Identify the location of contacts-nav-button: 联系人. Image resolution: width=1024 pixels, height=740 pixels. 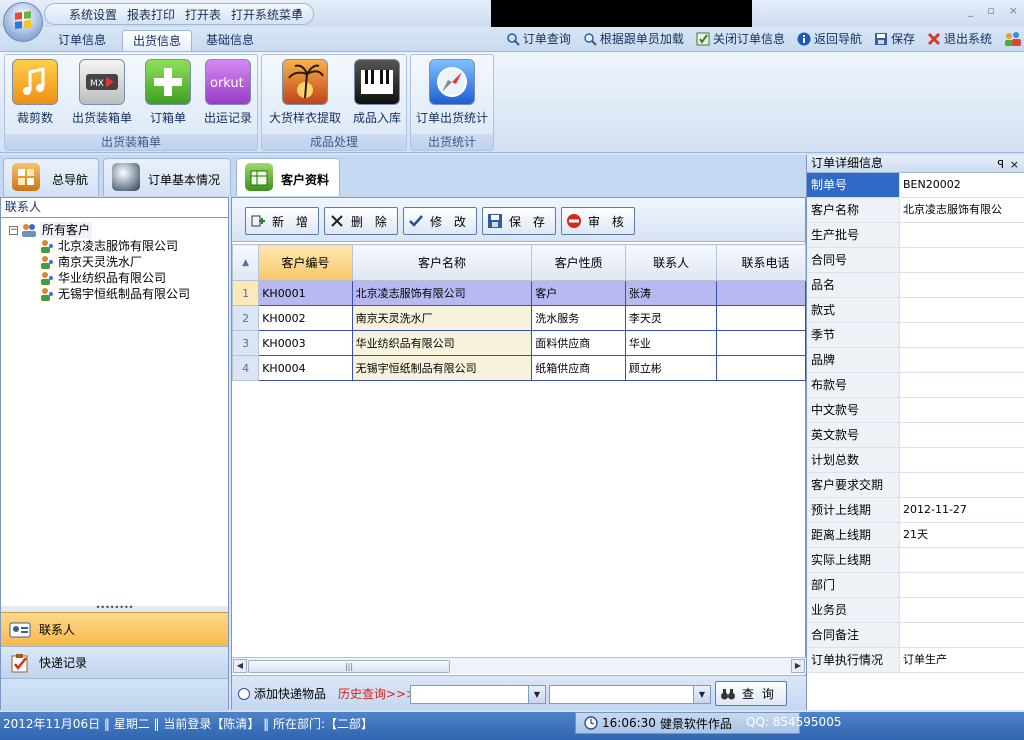
(114, 629).